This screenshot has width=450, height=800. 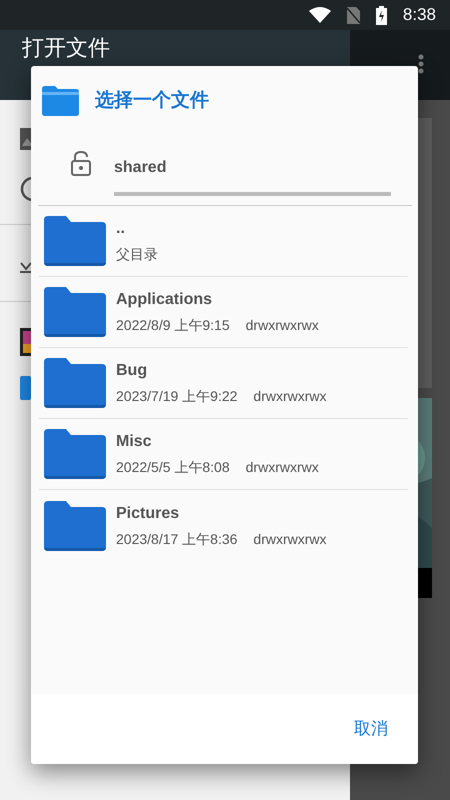 I want to click on status-time: 8:38, so click(x=419, y=15).